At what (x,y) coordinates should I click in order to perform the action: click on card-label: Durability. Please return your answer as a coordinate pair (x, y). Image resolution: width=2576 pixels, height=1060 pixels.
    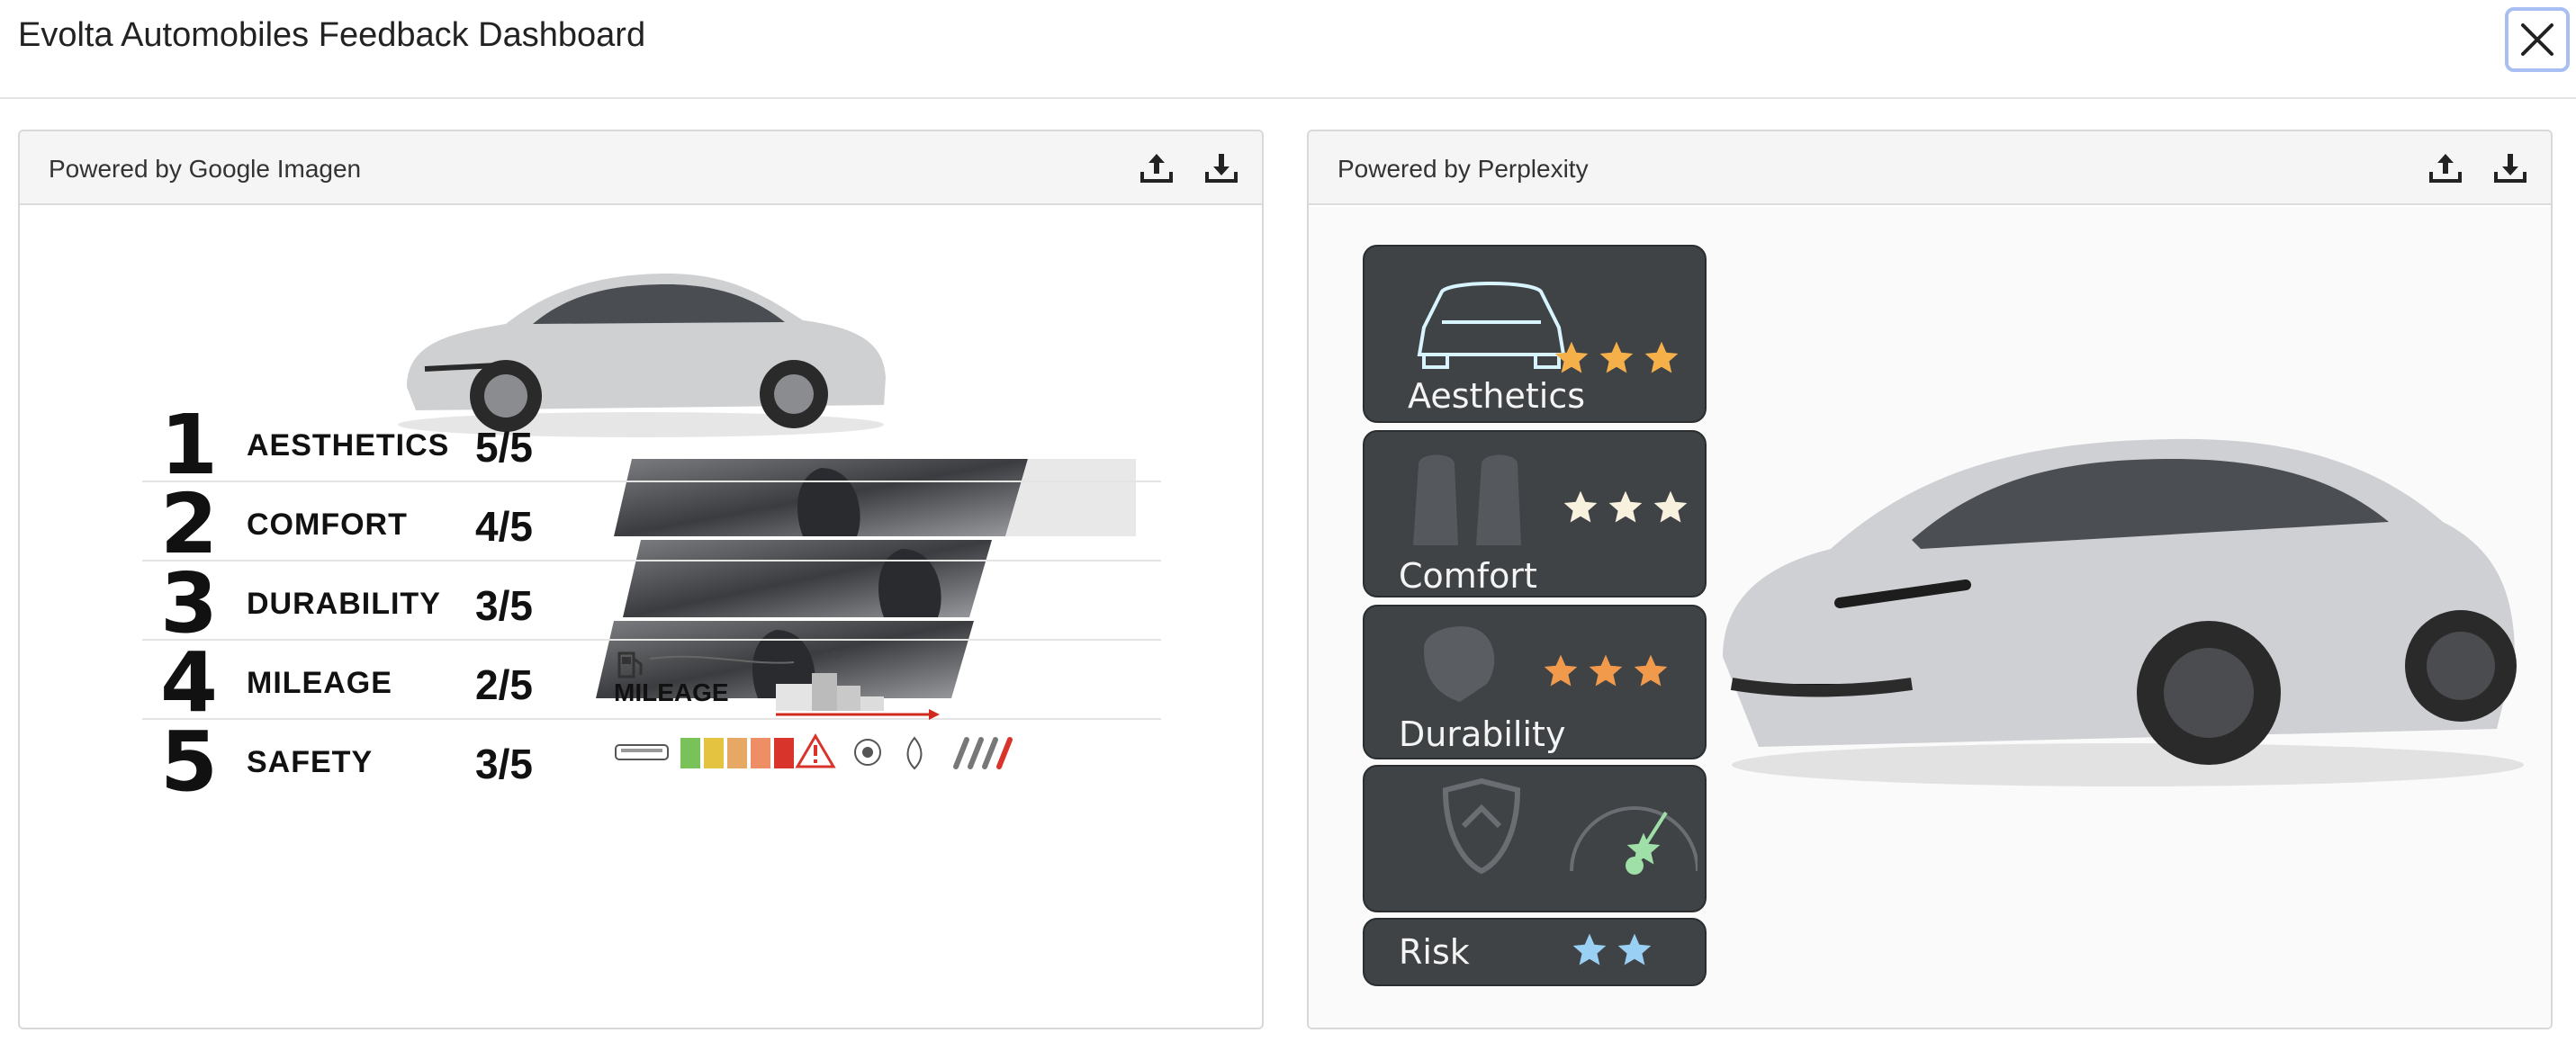
    Looking at the image, I should click on (1482, 734).